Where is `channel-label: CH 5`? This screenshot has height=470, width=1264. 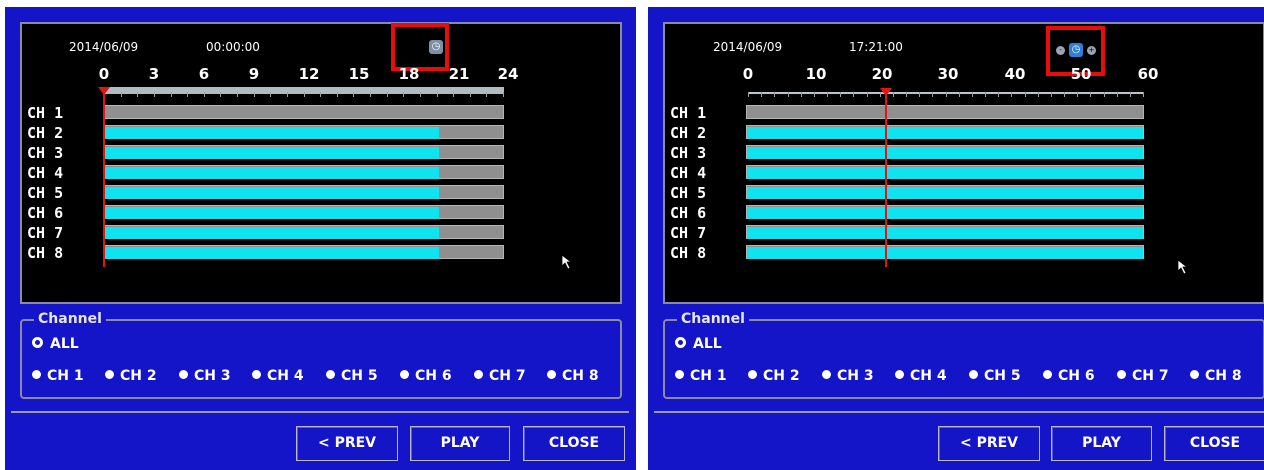 channel-label: CH 5 is located at coordinates (688, 193).